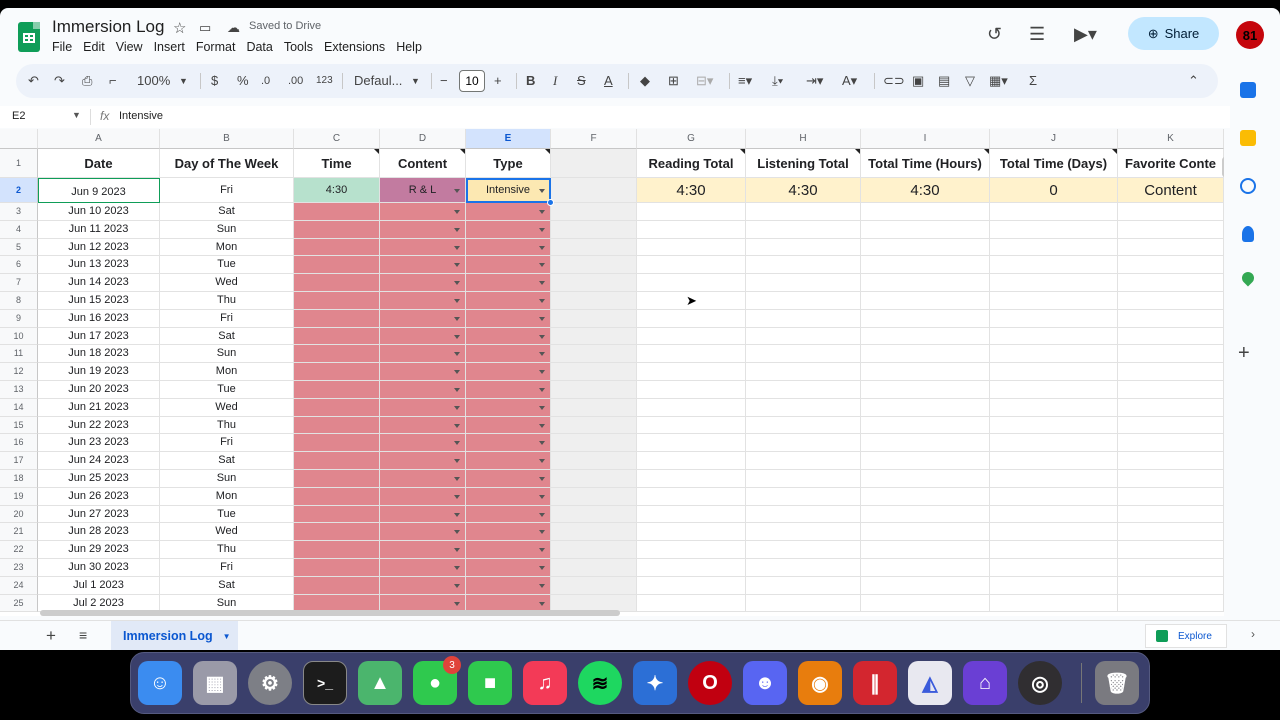 Image resolution: width=1280 pixels, height=720 pixels. Describe the element at coordinates (337, 163) in the screenshot. I see `header-time: Time` at that location.